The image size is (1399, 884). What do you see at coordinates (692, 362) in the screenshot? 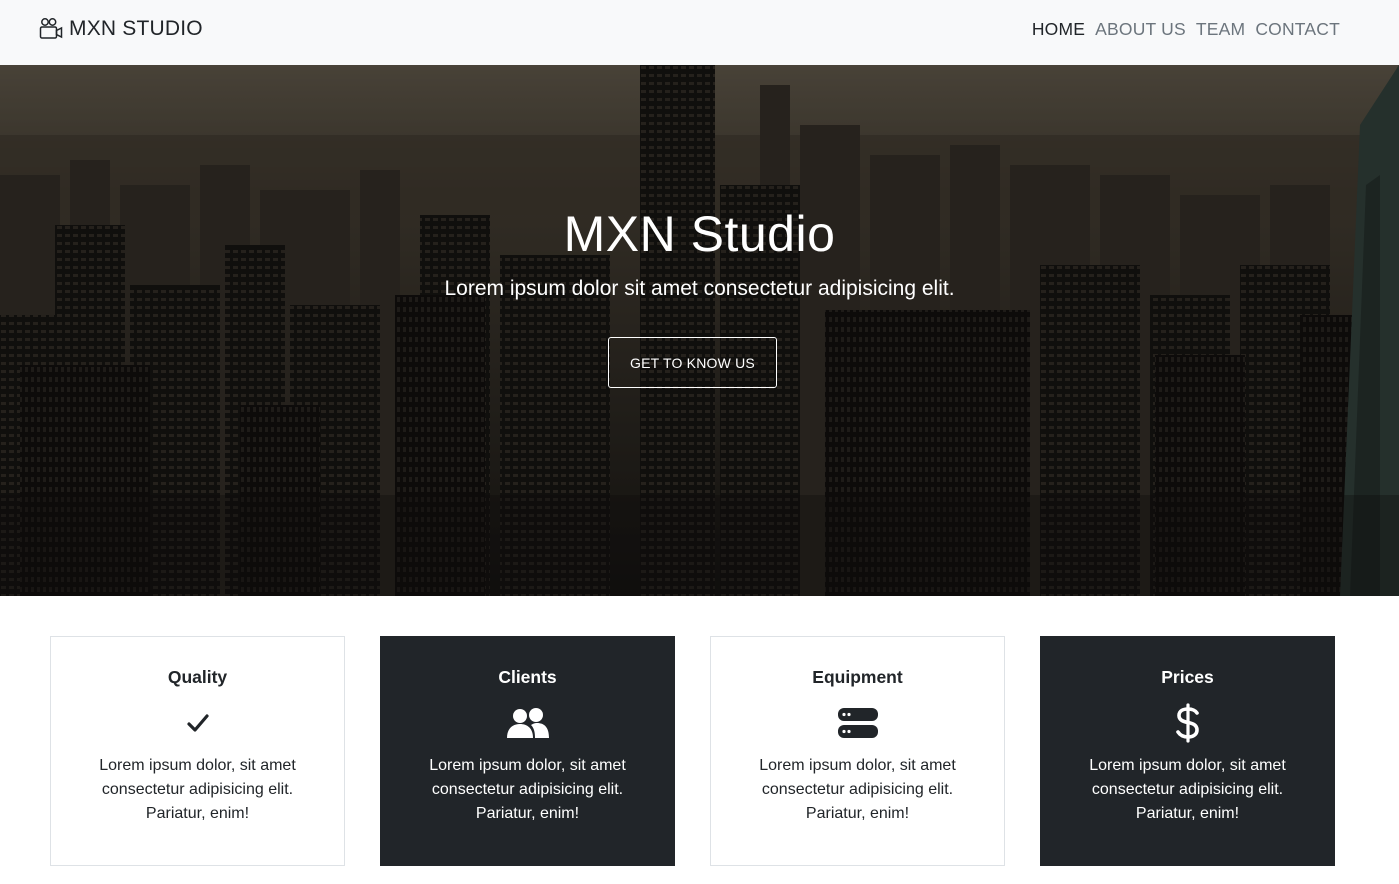
I see `get-to-know-us-button: GET TO KNOW US` at bounding box center [692, 362].